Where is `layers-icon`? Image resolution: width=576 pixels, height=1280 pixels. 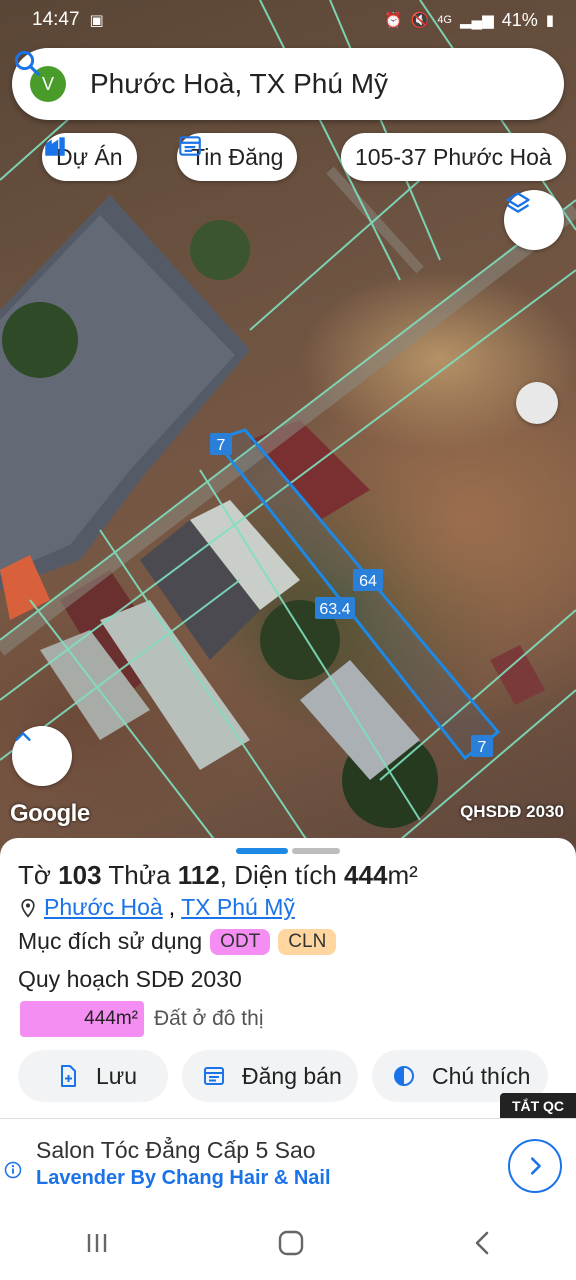 layers-icon is located at coordinates (518, 202).